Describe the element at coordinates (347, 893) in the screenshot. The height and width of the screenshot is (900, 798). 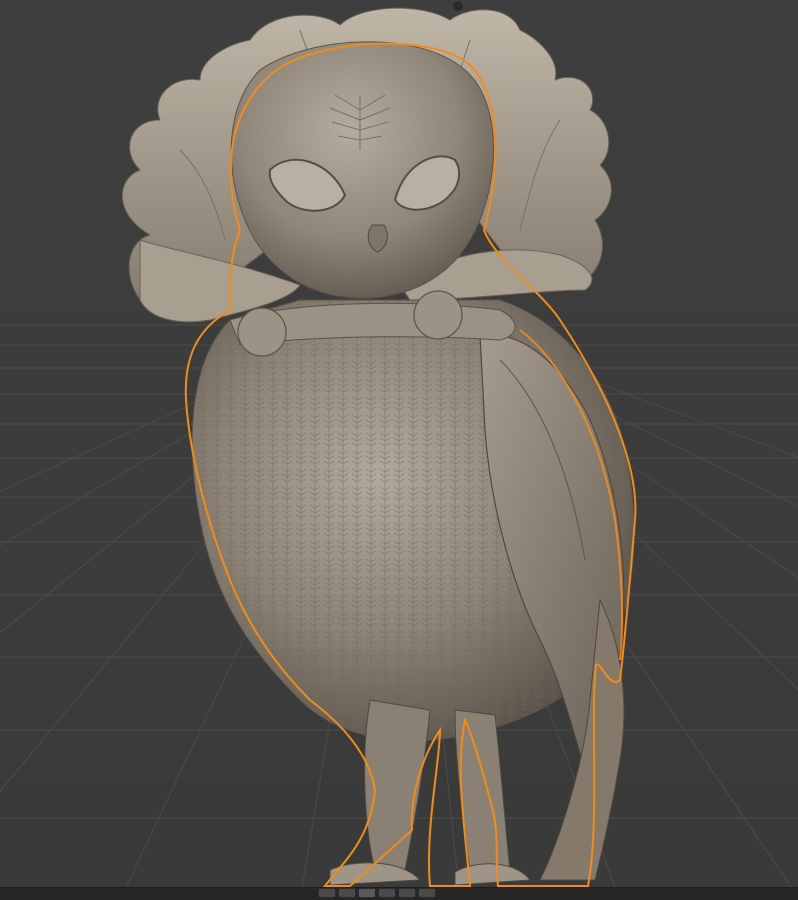
I see `viewport-tool-2-button` at that location.